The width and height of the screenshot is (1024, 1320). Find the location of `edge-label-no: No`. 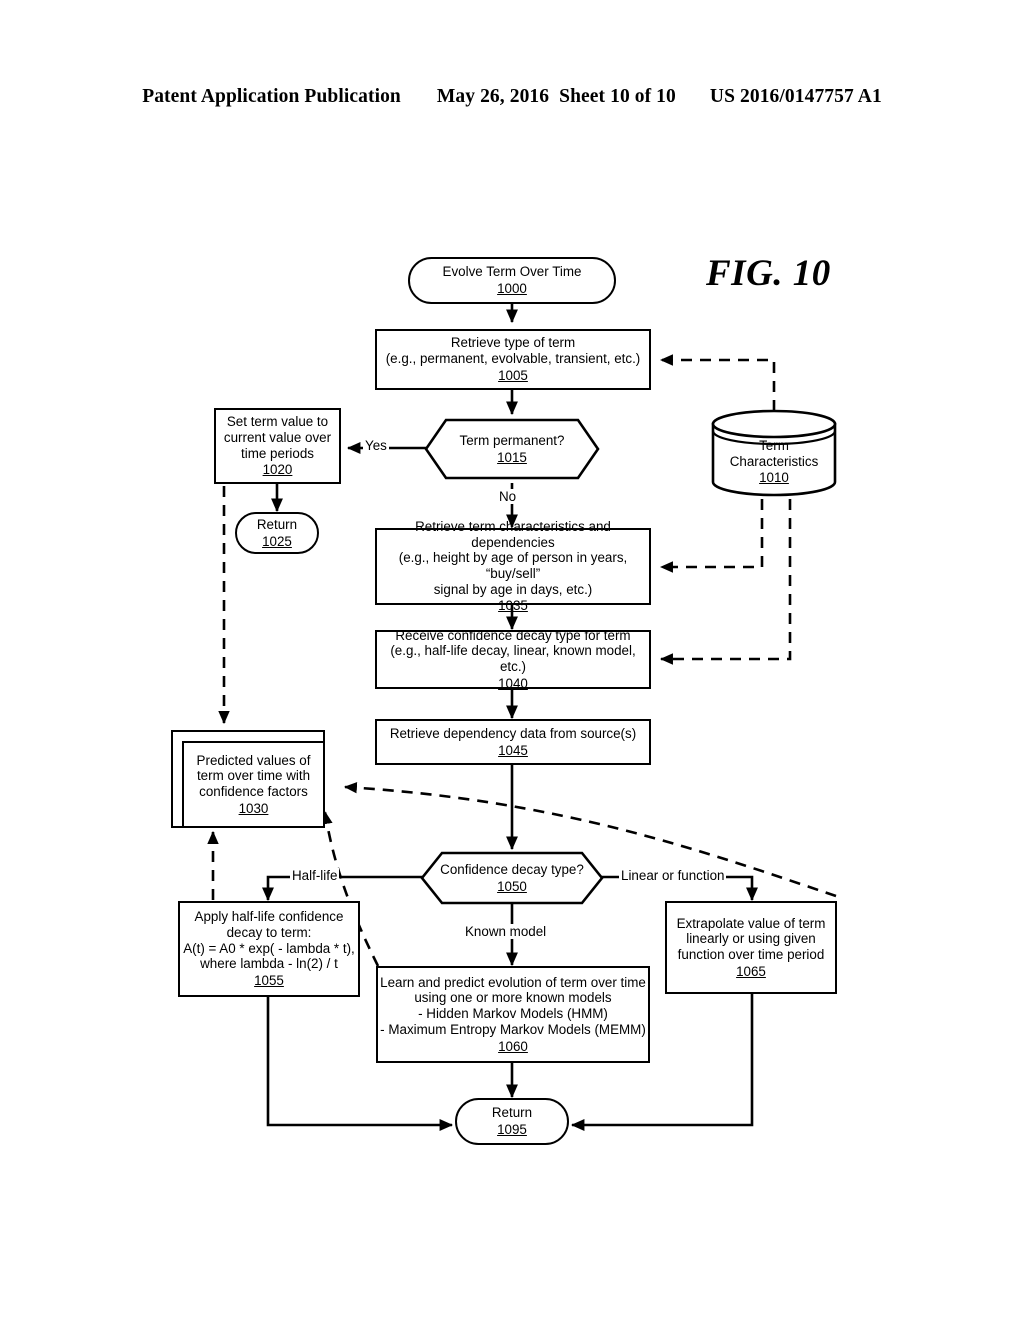

edge-label-no: No is located at coordinates (508, 496).